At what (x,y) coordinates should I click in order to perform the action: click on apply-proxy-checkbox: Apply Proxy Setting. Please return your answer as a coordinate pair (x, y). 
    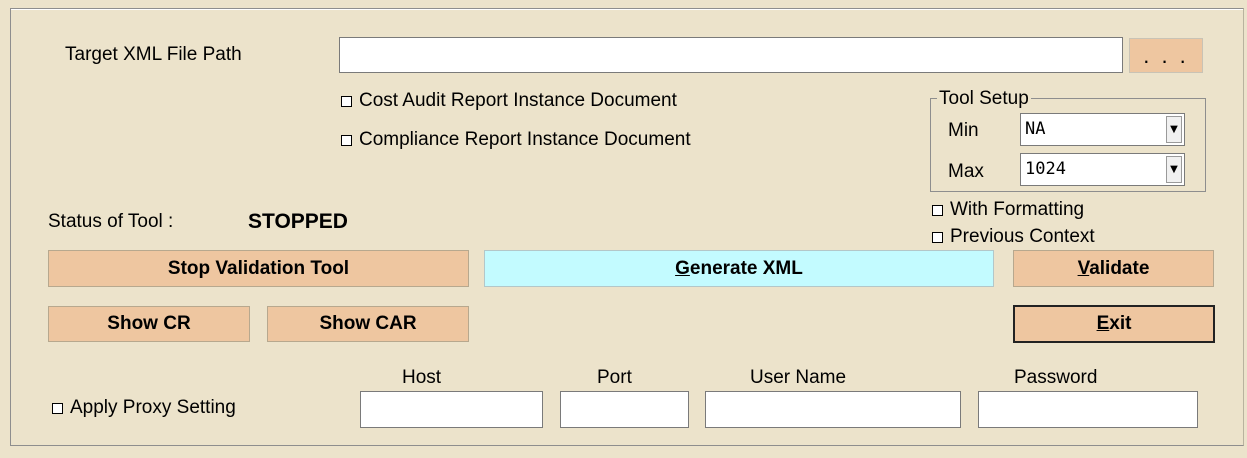
    Looking at the image, I should click on (144, 408).